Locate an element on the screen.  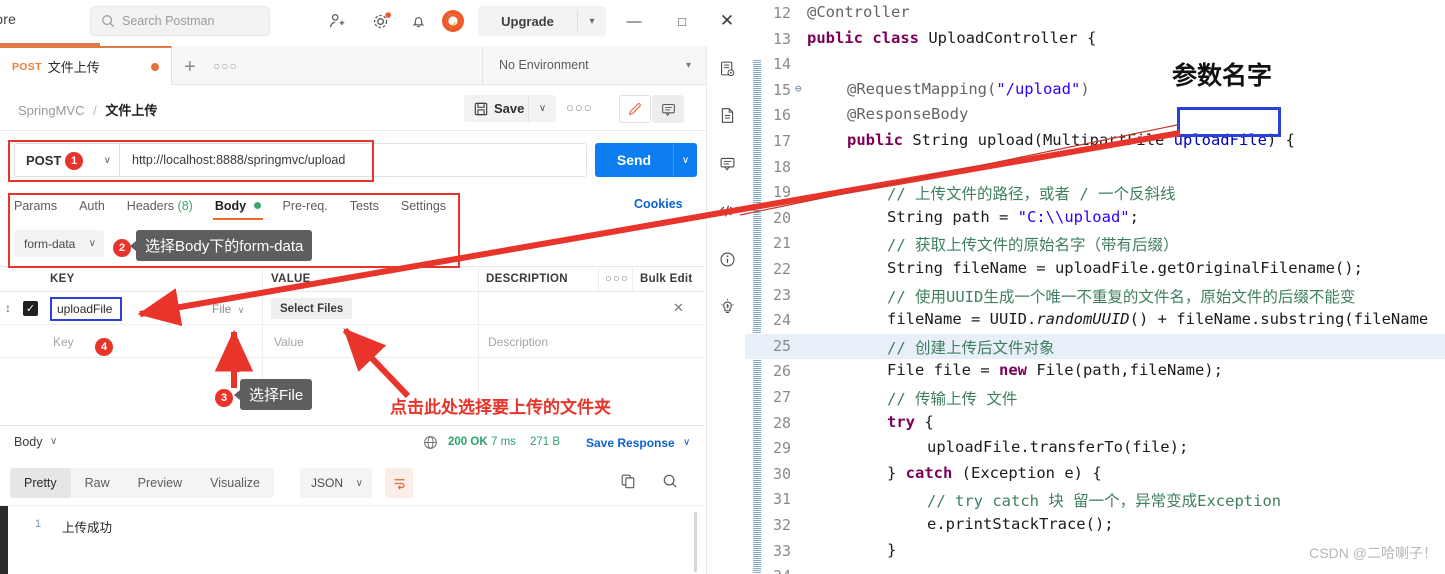
value-placeholder: Value is located at coordinates (289, 342).